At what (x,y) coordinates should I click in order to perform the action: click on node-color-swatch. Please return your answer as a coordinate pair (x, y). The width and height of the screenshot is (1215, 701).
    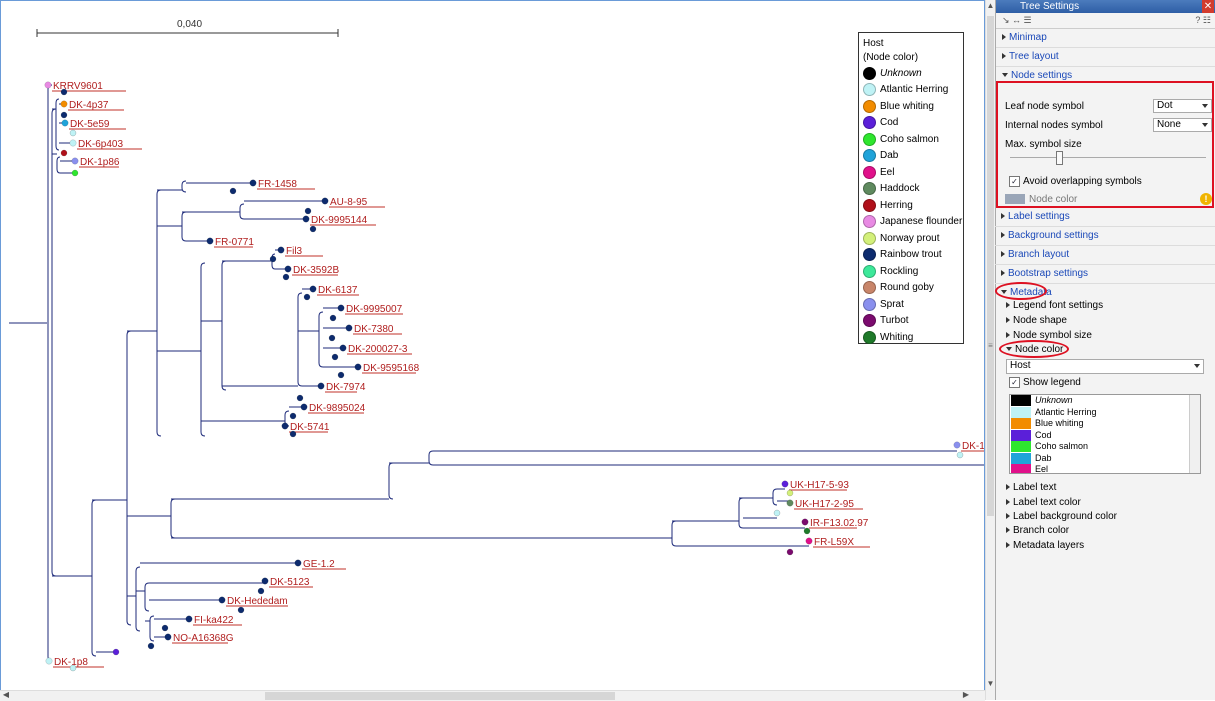
    Looking at the image, I should click on (1015, 199).